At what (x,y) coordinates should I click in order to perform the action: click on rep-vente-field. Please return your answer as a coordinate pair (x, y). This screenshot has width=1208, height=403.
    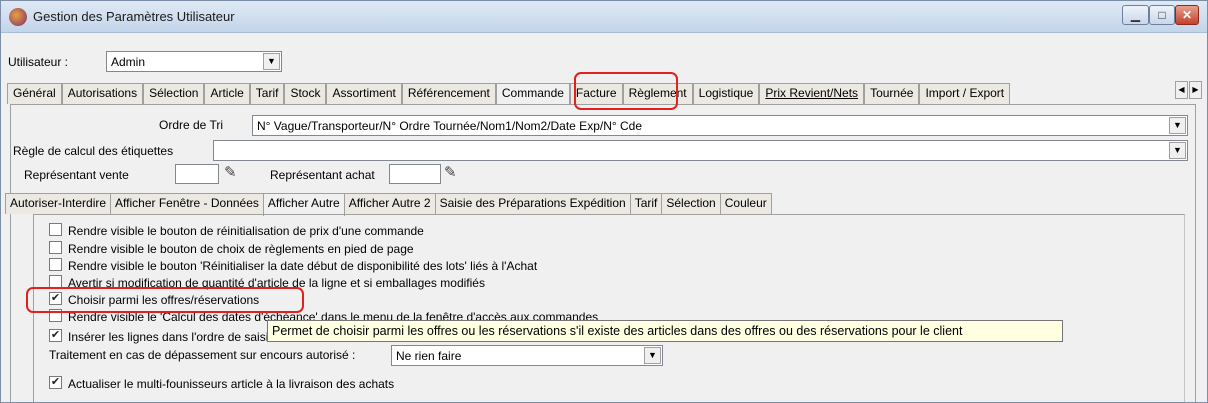
    Looking at the image, I should click on (197, 174).